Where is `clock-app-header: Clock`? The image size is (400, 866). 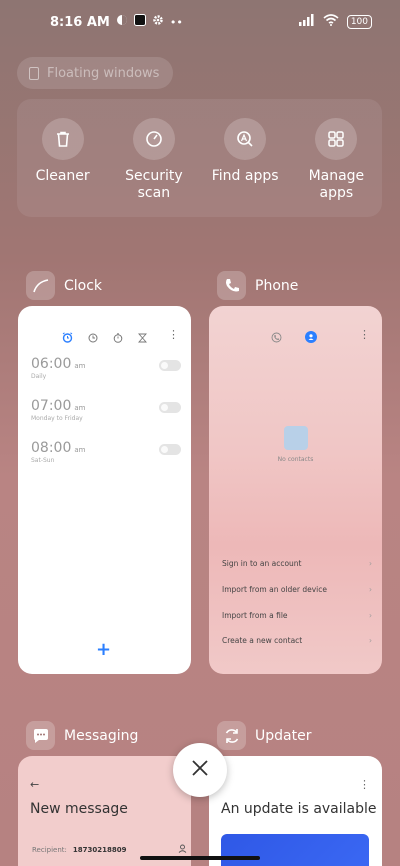
clock-app-header: Clock is located at coordinates (64, 285).